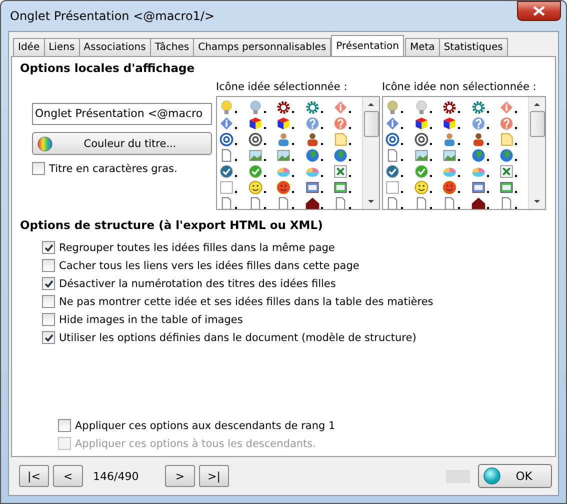  Describe the element at coordinates (122, 168) in the screenshot. I see `bold-title-checkbox: Titre en caractères gras.` at that location.